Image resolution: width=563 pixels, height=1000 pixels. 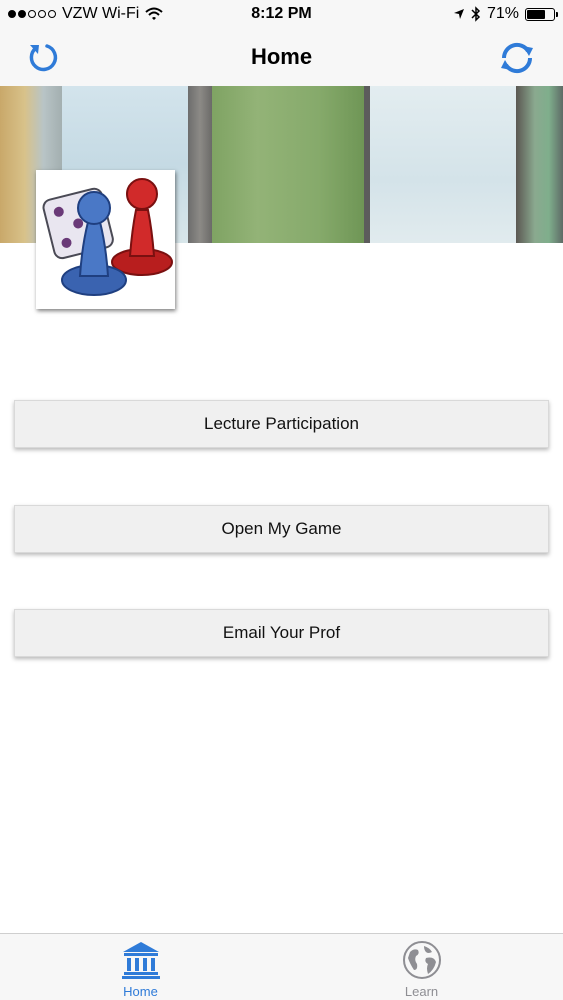 What do you see at coordinates (421, 960) in the screenshot?
I see `globe-icon` at bounding box center [421, 960].